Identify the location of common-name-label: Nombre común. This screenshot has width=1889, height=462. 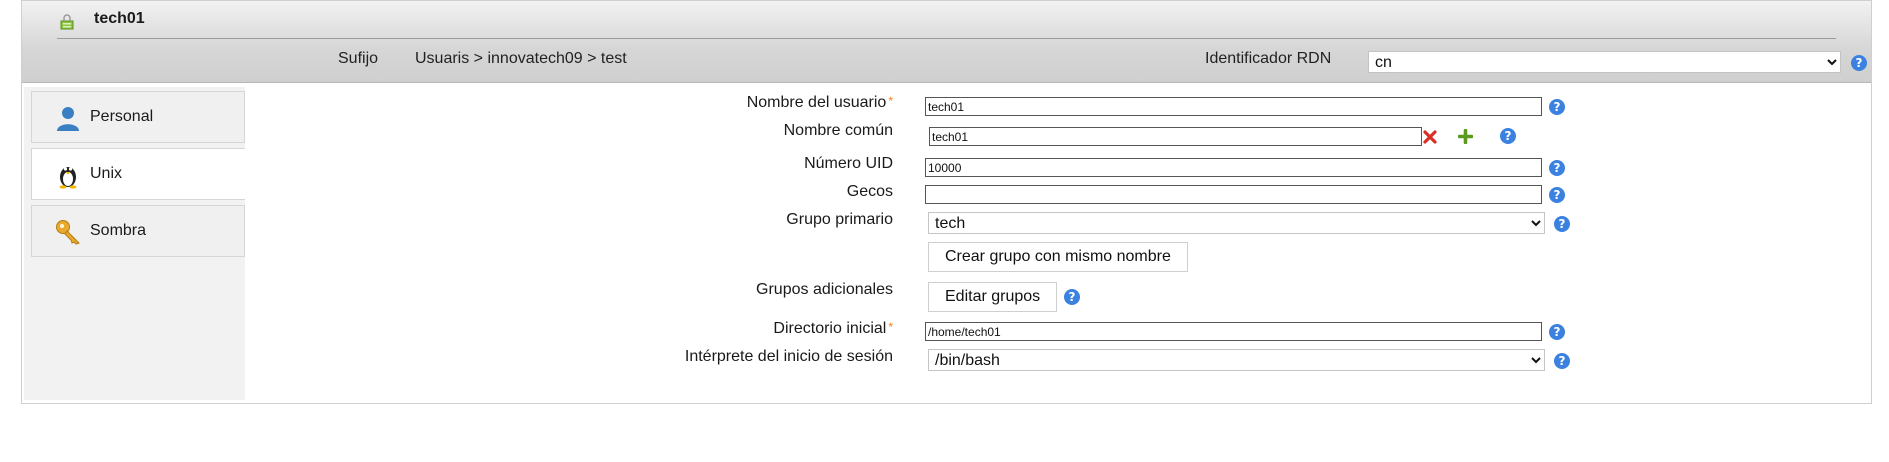
(838, 130).